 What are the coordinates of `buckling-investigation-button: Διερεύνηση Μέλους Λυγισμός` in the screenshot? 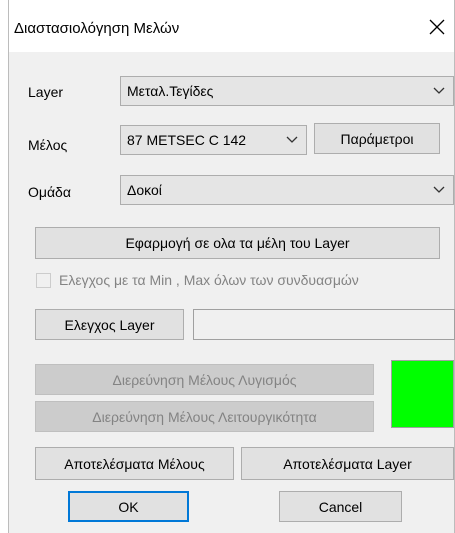 It's located at (204, 379).